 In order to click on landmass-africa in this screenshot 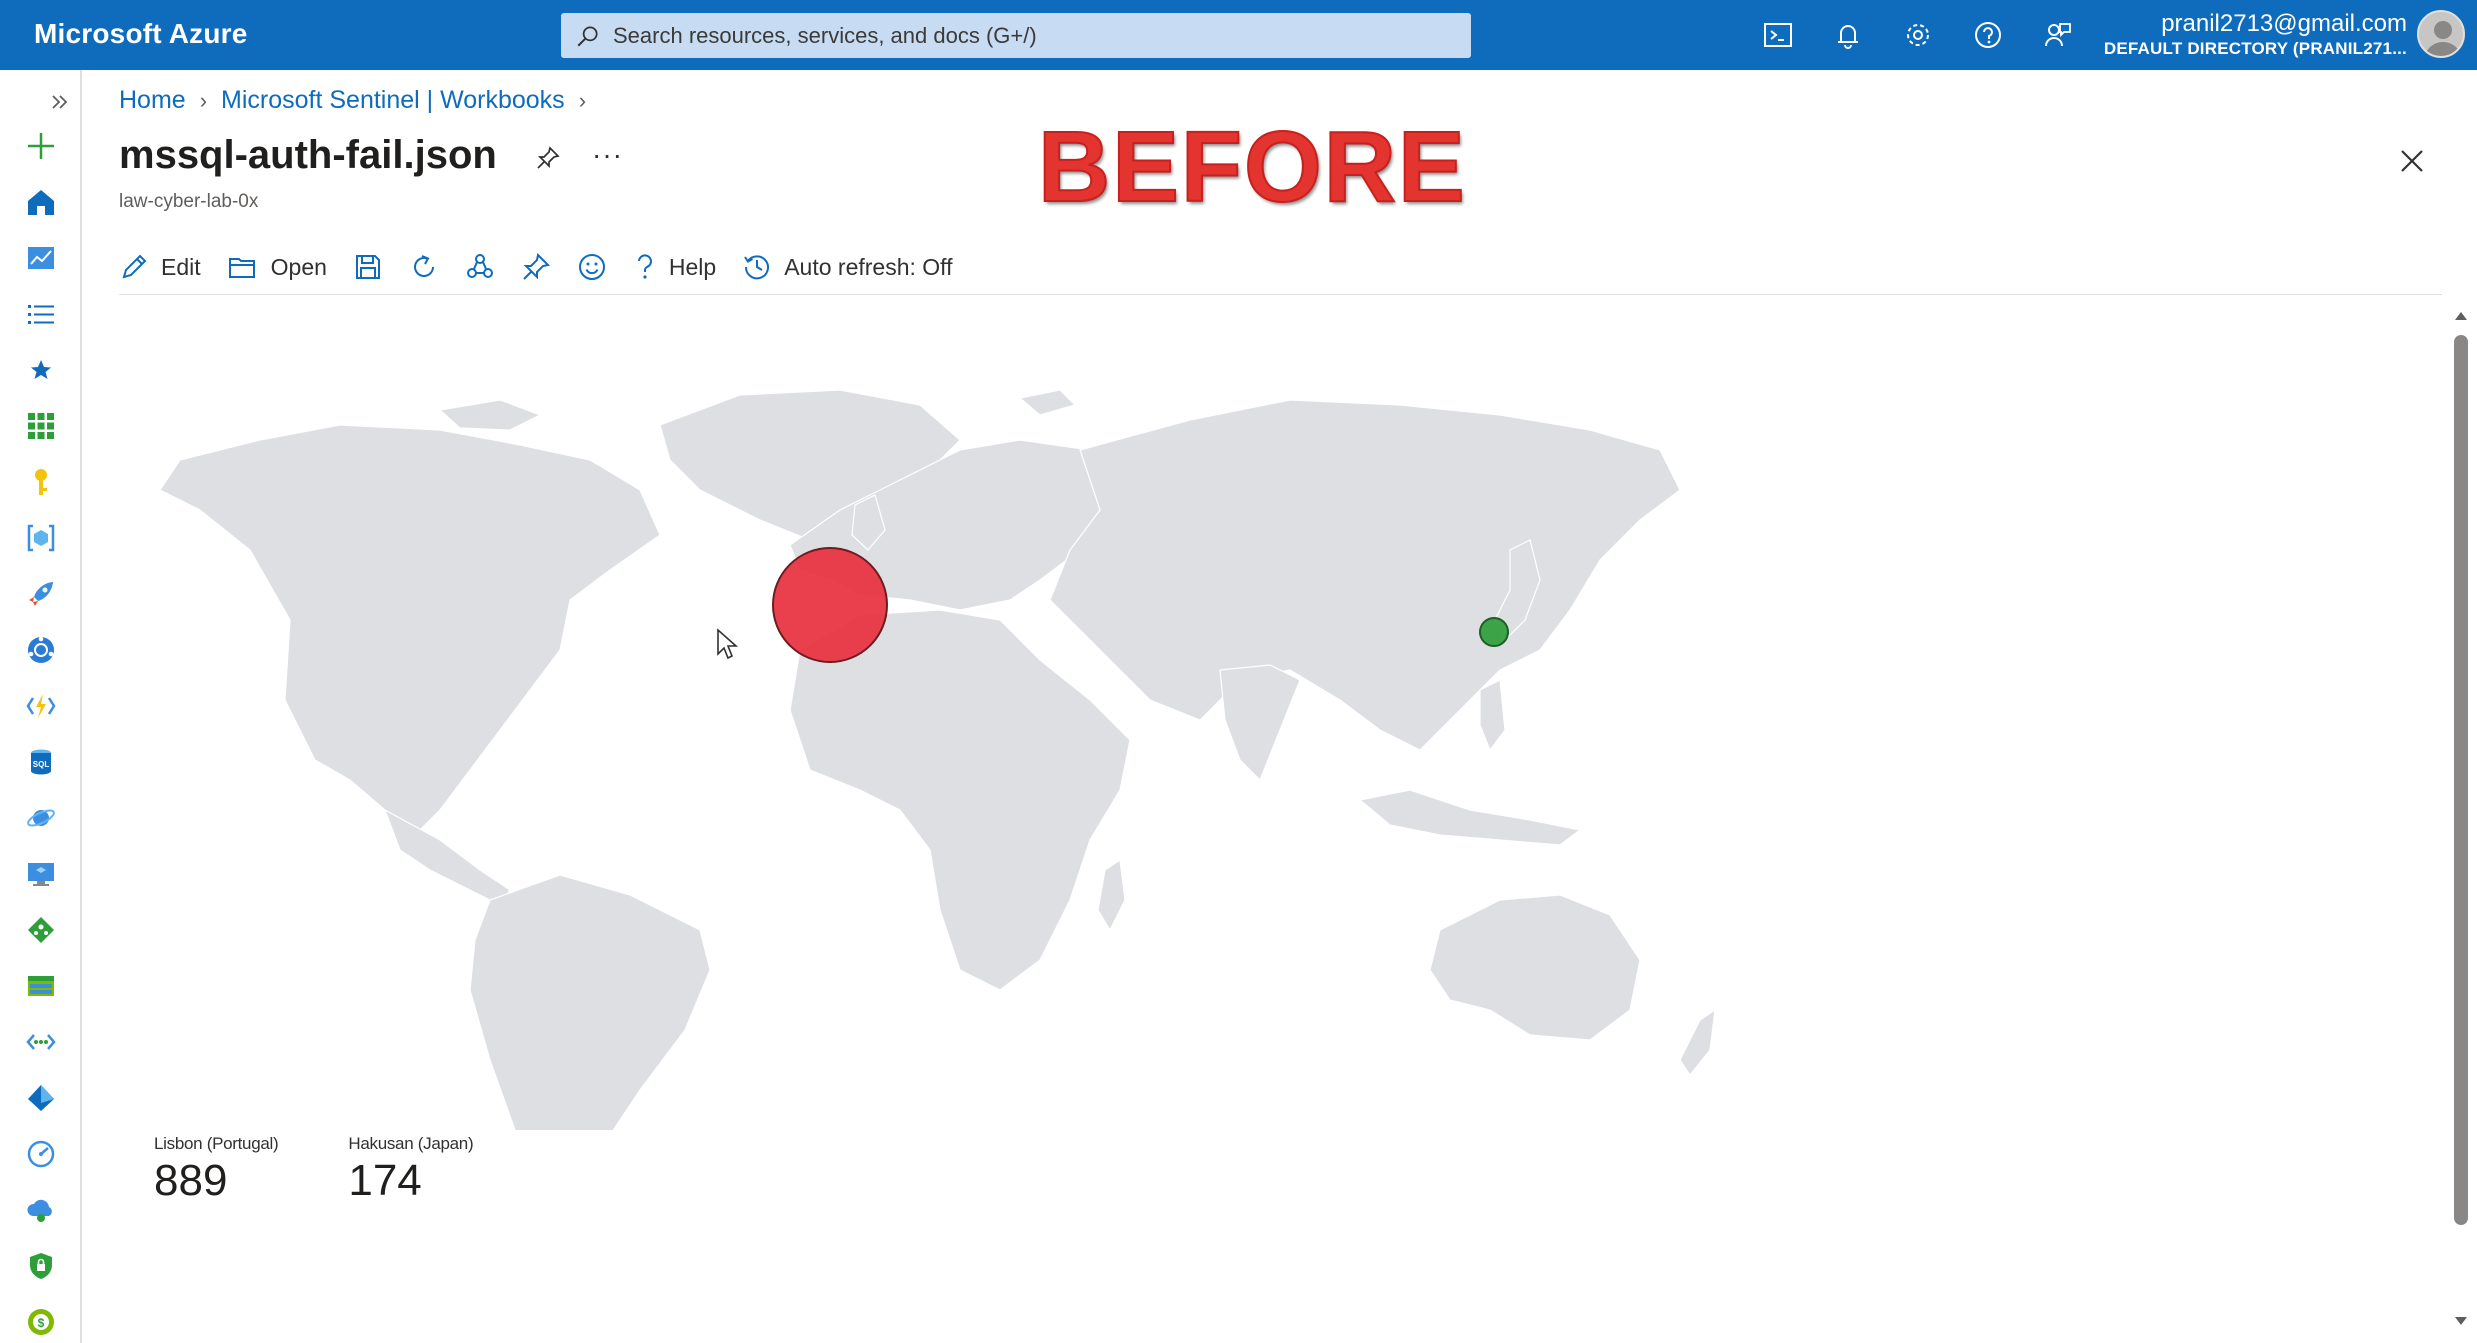, I will do `click(960, 800)`.